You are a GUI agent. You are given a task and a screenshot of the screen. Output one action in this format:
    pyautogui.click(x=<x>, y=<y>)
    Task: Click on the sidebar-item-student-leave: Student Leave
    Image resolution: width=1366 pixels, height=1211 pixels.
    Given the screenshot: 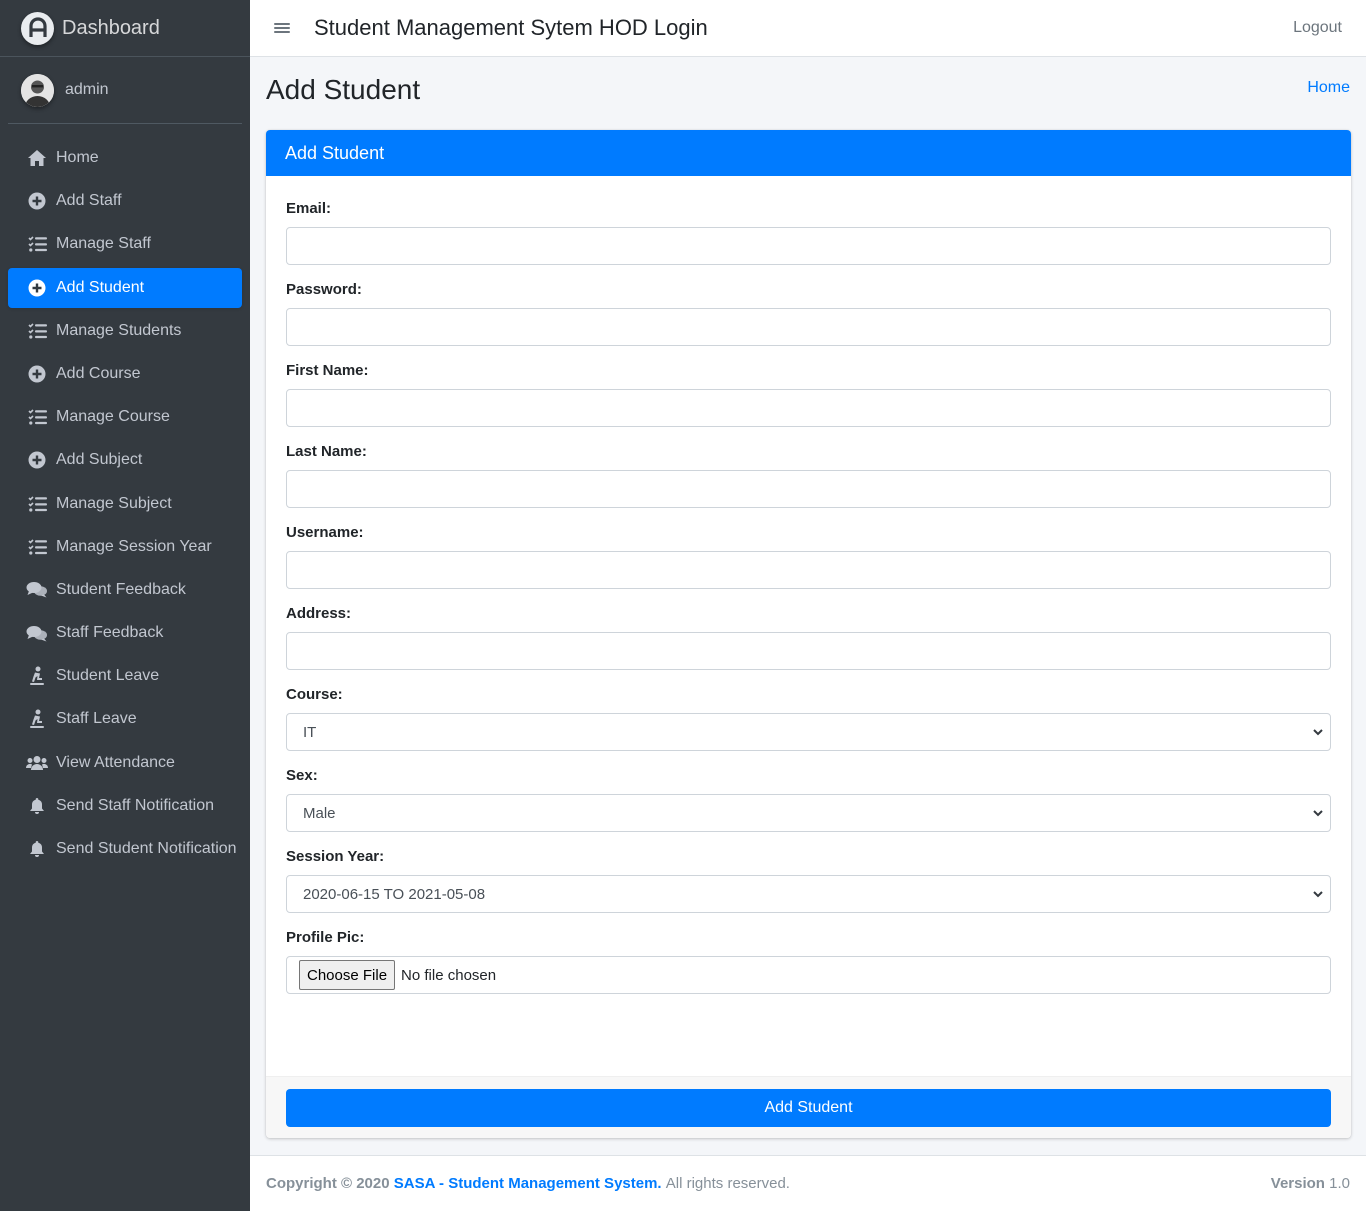 What is the action you would take?
    pyautogui.click(x=125, y=676)
    